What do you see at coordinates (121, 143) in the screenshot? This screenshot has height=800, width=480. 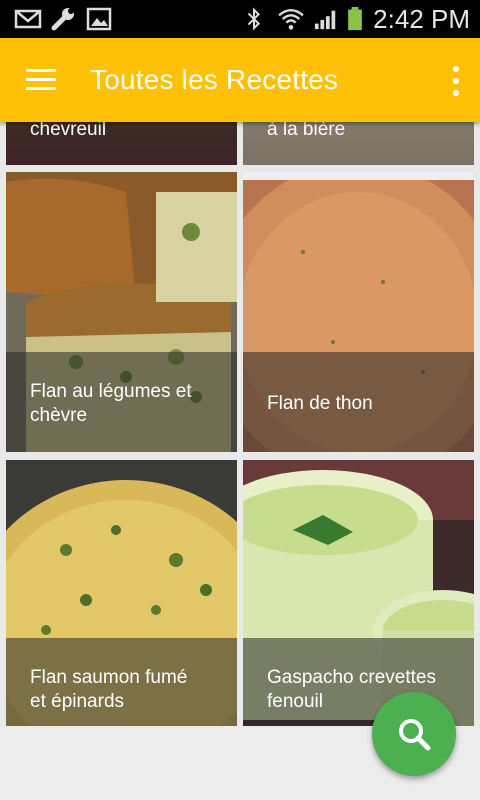 I see `recipe-card-chevreuil: chevreuil` at bounding box center [121, 143].